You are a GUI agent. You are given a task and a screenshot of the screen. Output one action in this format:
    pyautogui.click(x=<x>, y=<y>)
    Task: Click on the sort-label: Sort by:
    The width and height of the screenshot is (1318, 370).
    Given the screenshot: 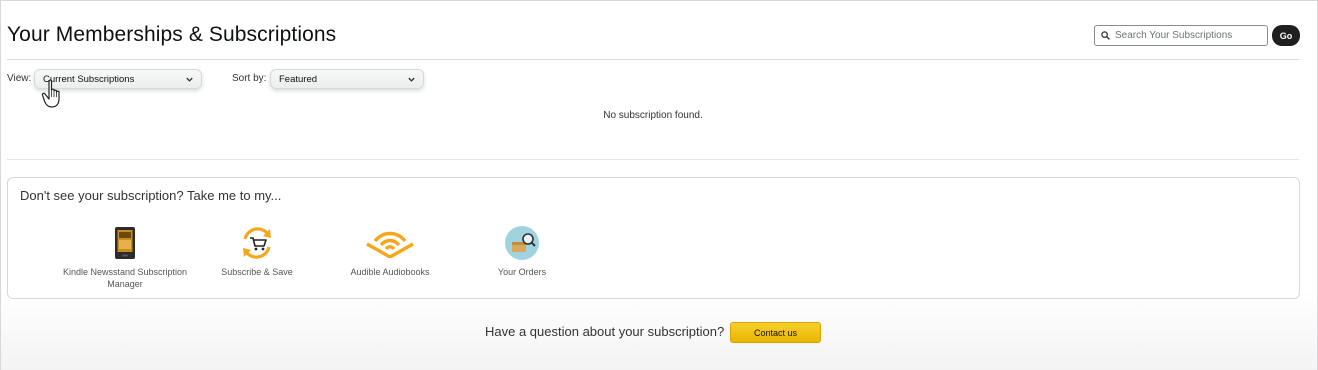 What is the action you would take?
    pyautogui.click(x=249, y=78)
    